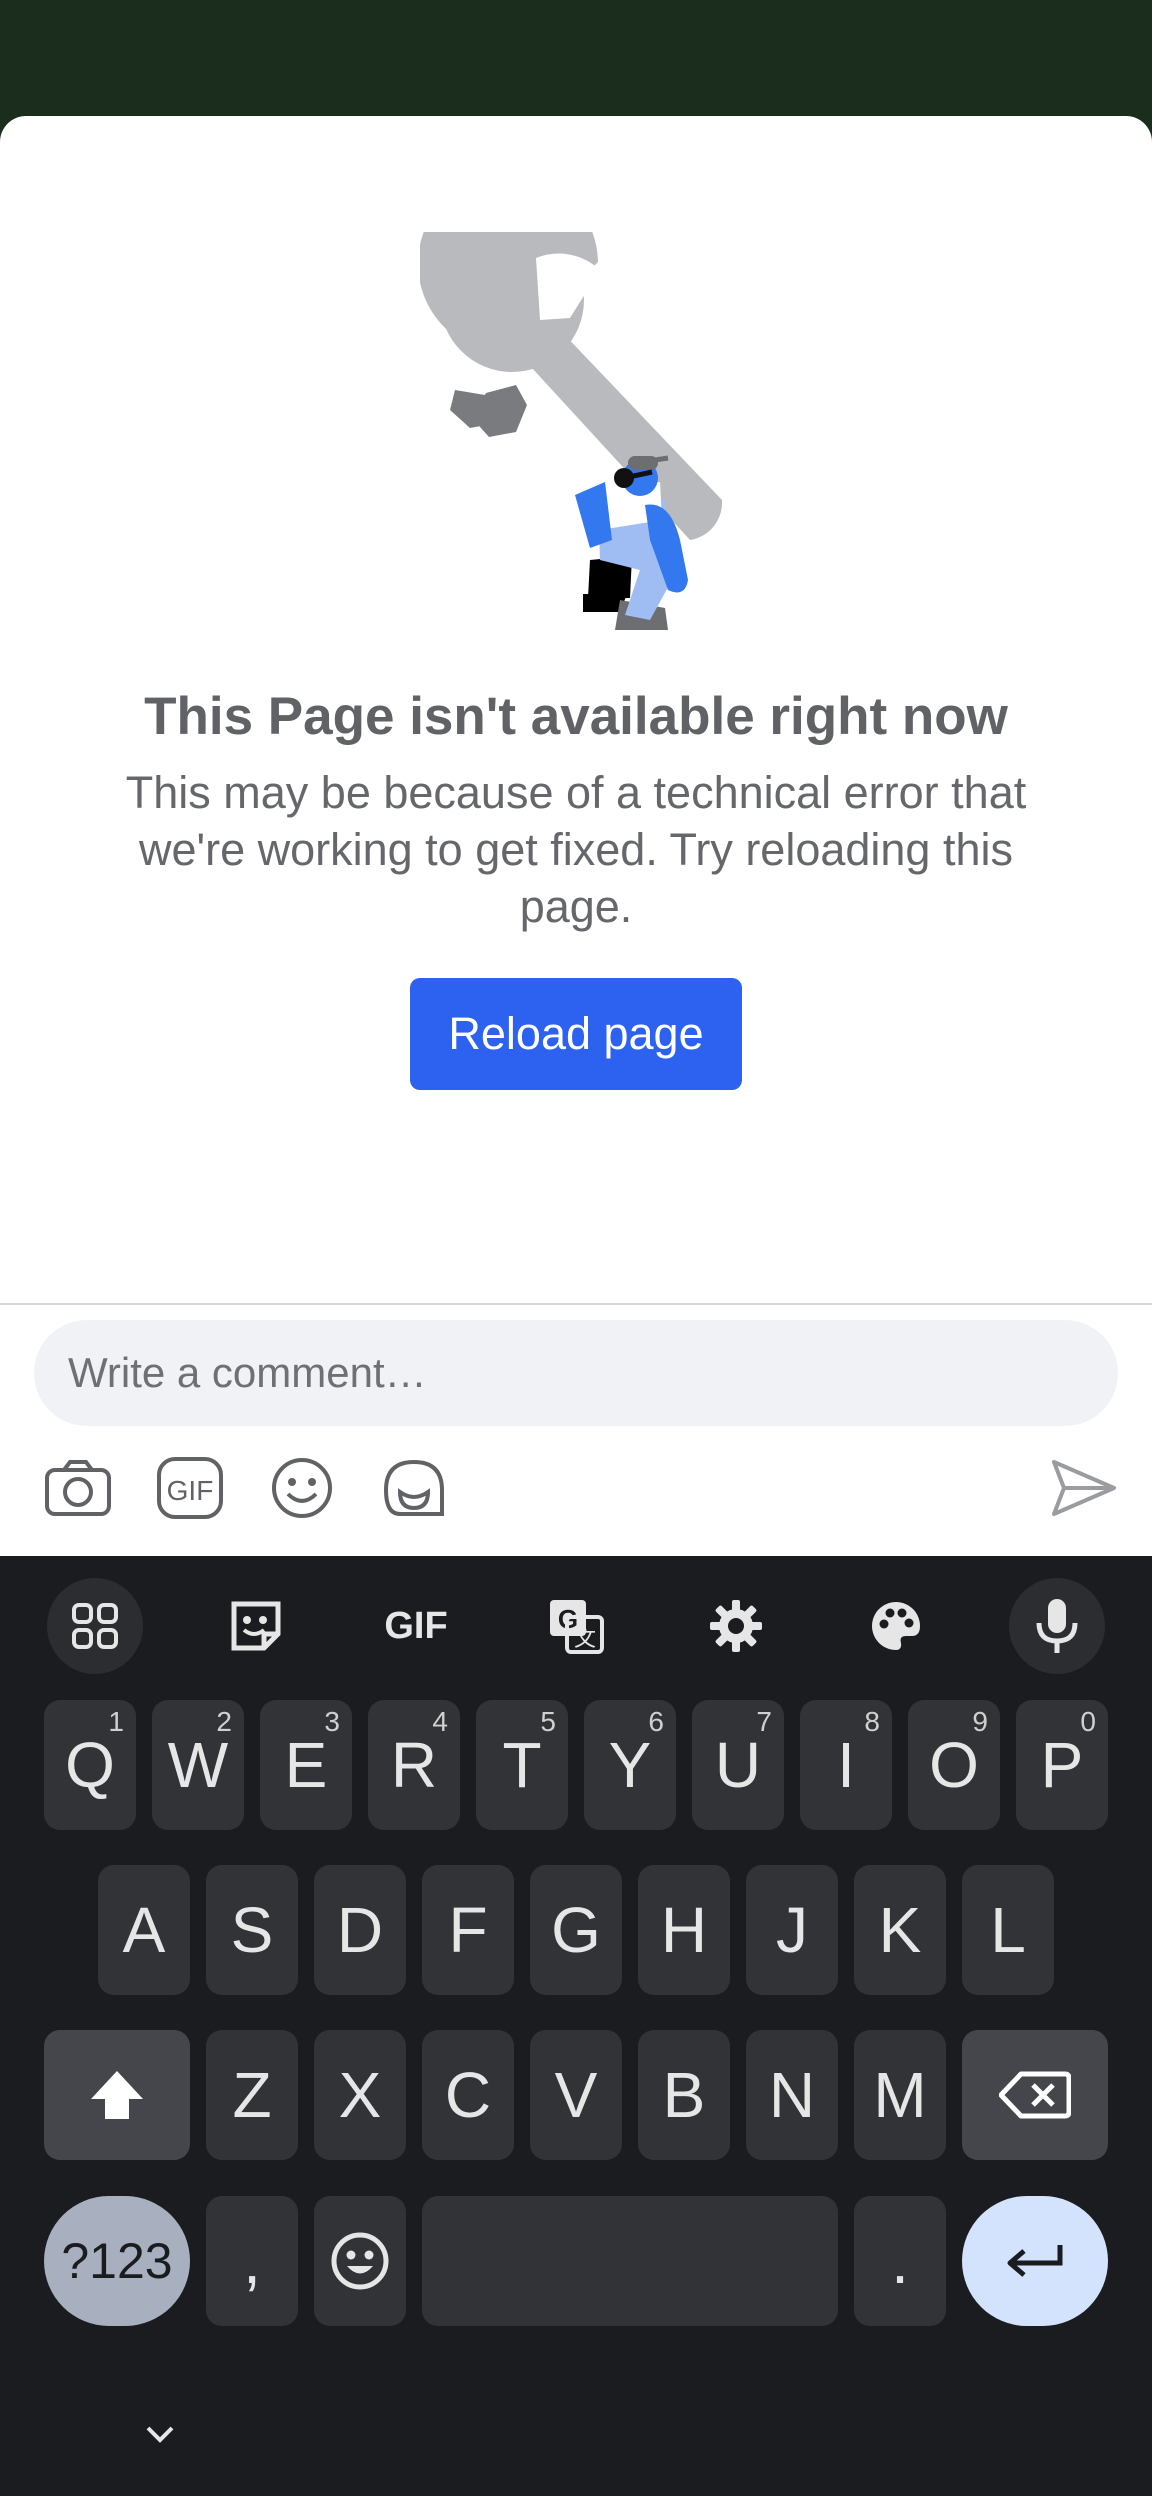 This screenshot has height=2496, width=1152. Describe the element at coordinates (576, 1930) in the screenshot. I see `key-g: G` at that location.